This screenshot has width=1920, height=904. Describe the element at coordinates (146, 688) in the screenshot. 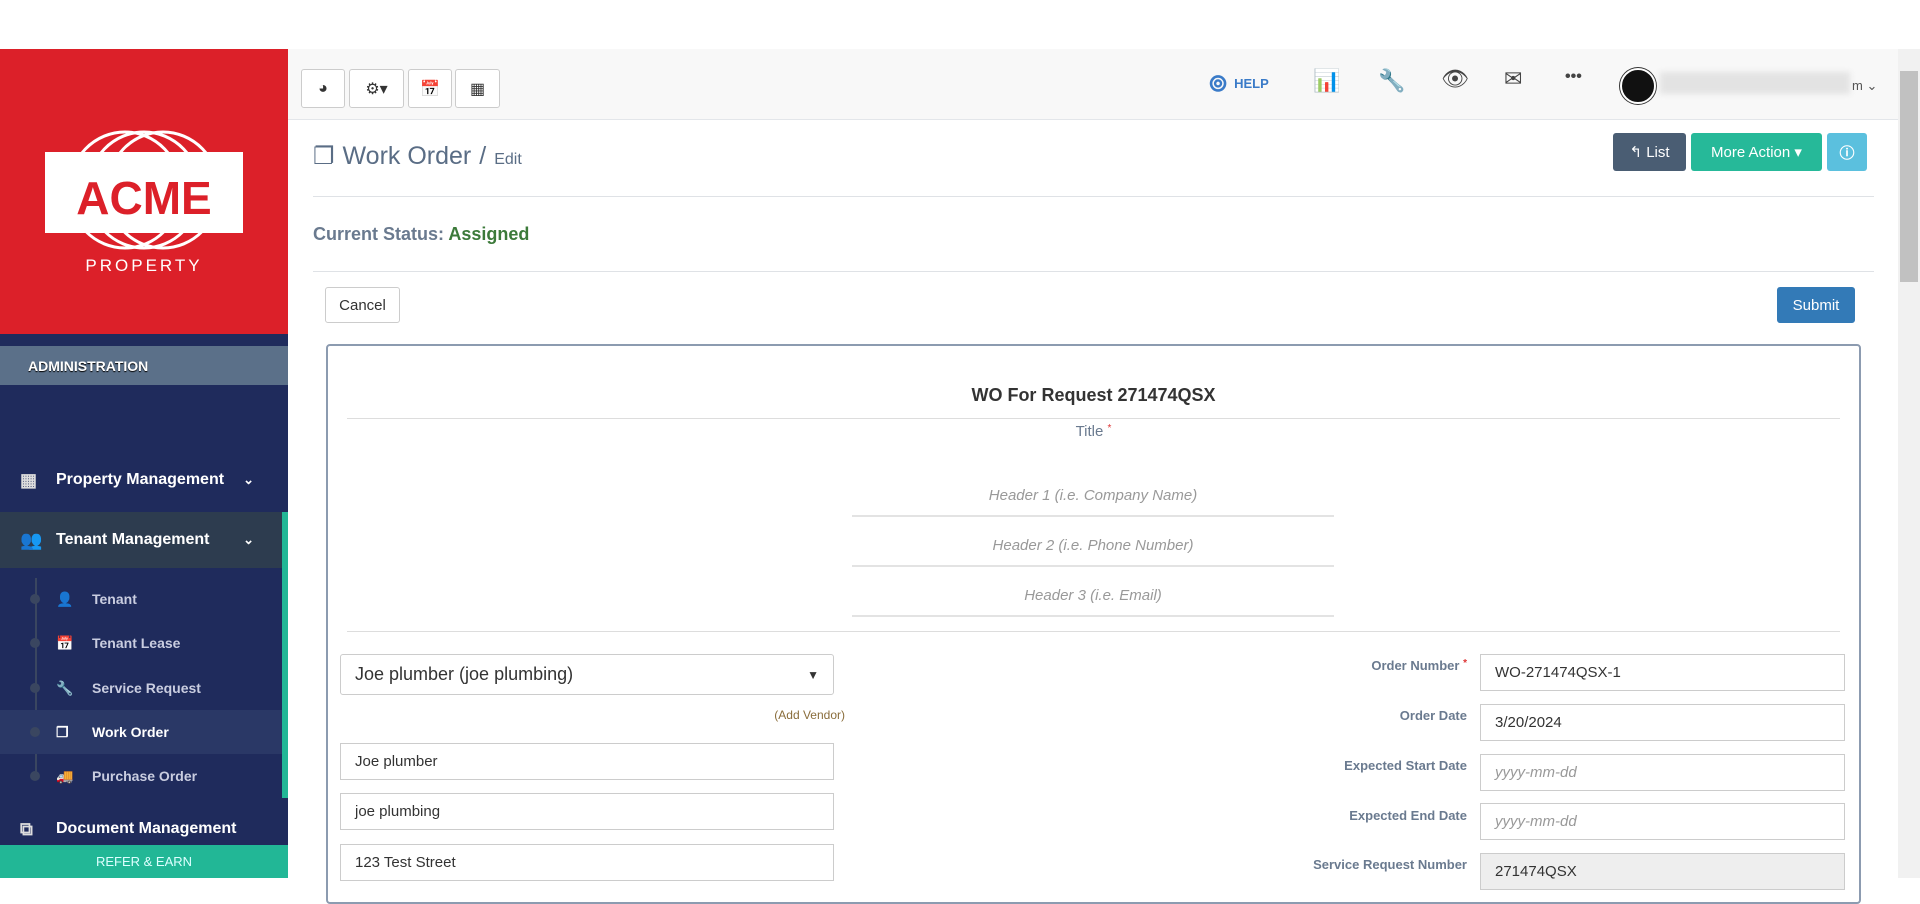

I see `nav-label: Service Request` at that location.